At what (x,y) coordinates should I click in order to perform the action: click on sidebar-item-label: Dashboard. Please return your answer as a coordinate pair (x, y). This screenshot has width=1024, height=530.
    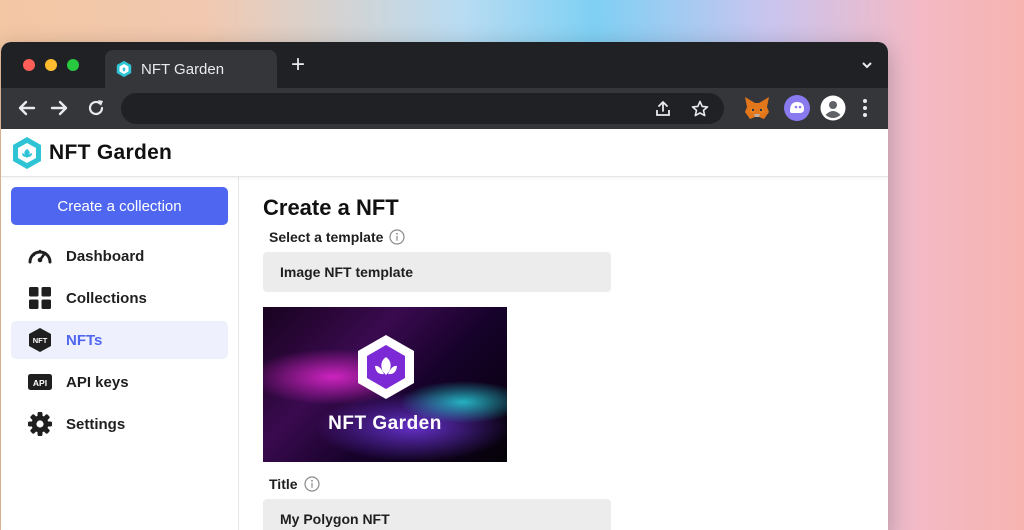
    Looking at the image, I should click on (105, 256).